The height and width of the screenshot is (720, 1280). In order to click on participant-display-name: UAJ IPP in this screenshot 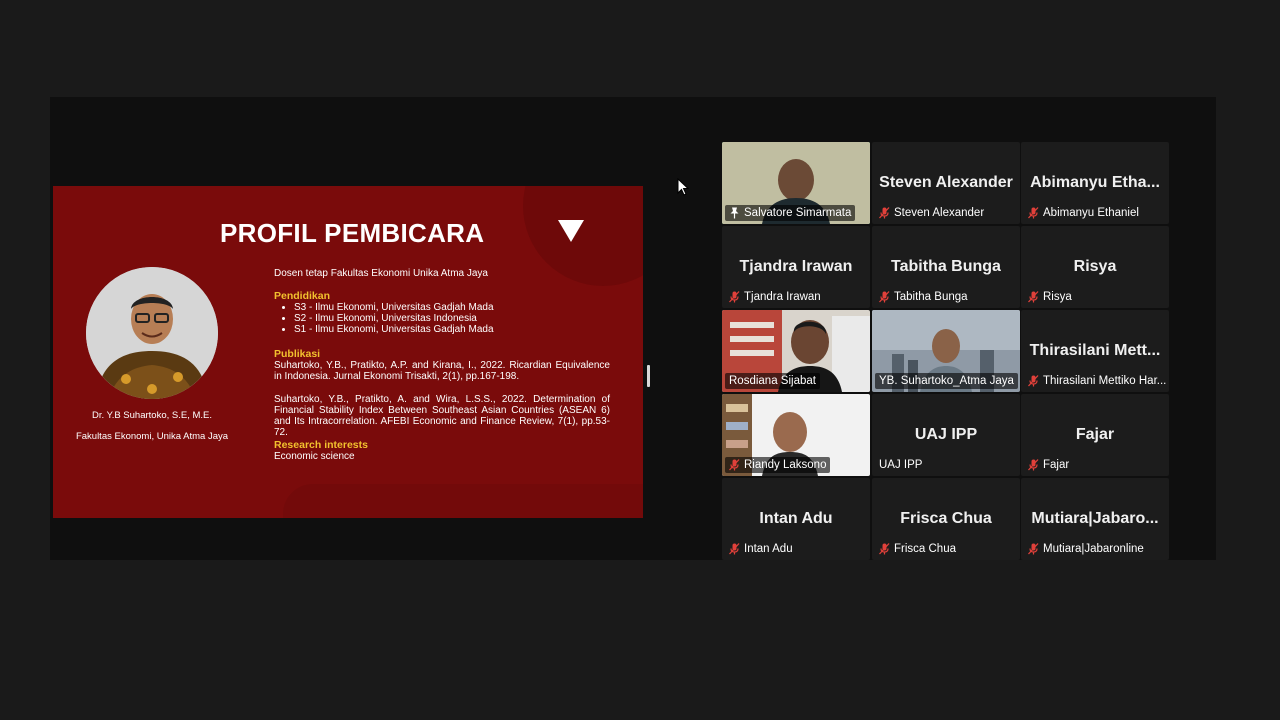, I will do `click(946, 434)`.